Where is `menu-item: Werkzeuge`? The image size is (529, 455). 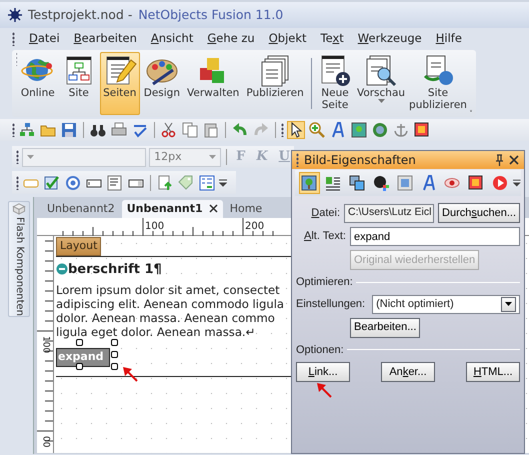
menu-item: Werkzeuge is located at coordinates (390, 39).